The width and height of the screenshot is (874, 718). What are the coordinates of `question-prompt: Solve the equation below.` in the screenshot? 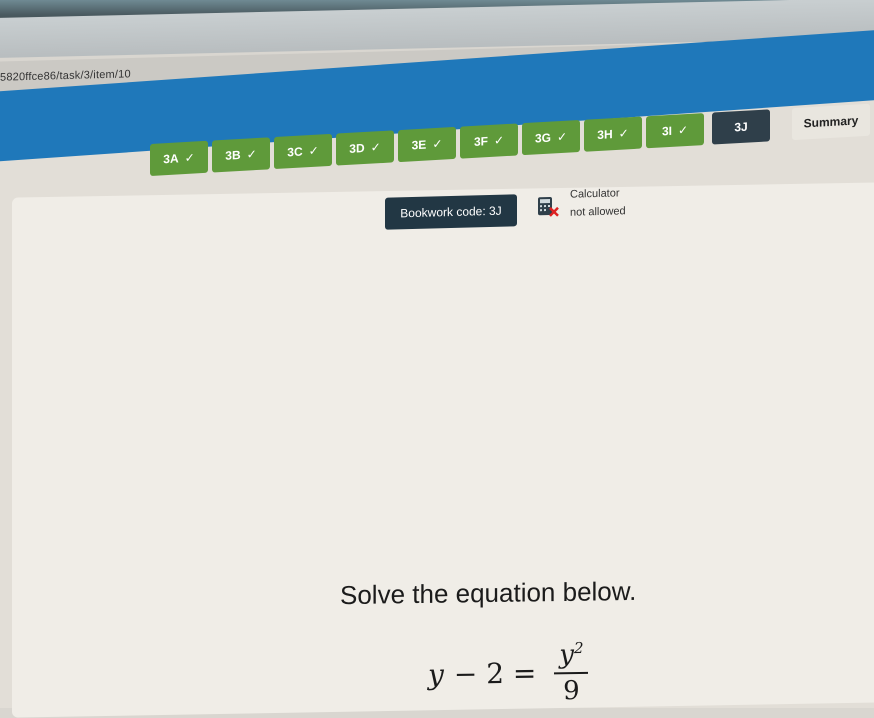 It's located at (488, 593).